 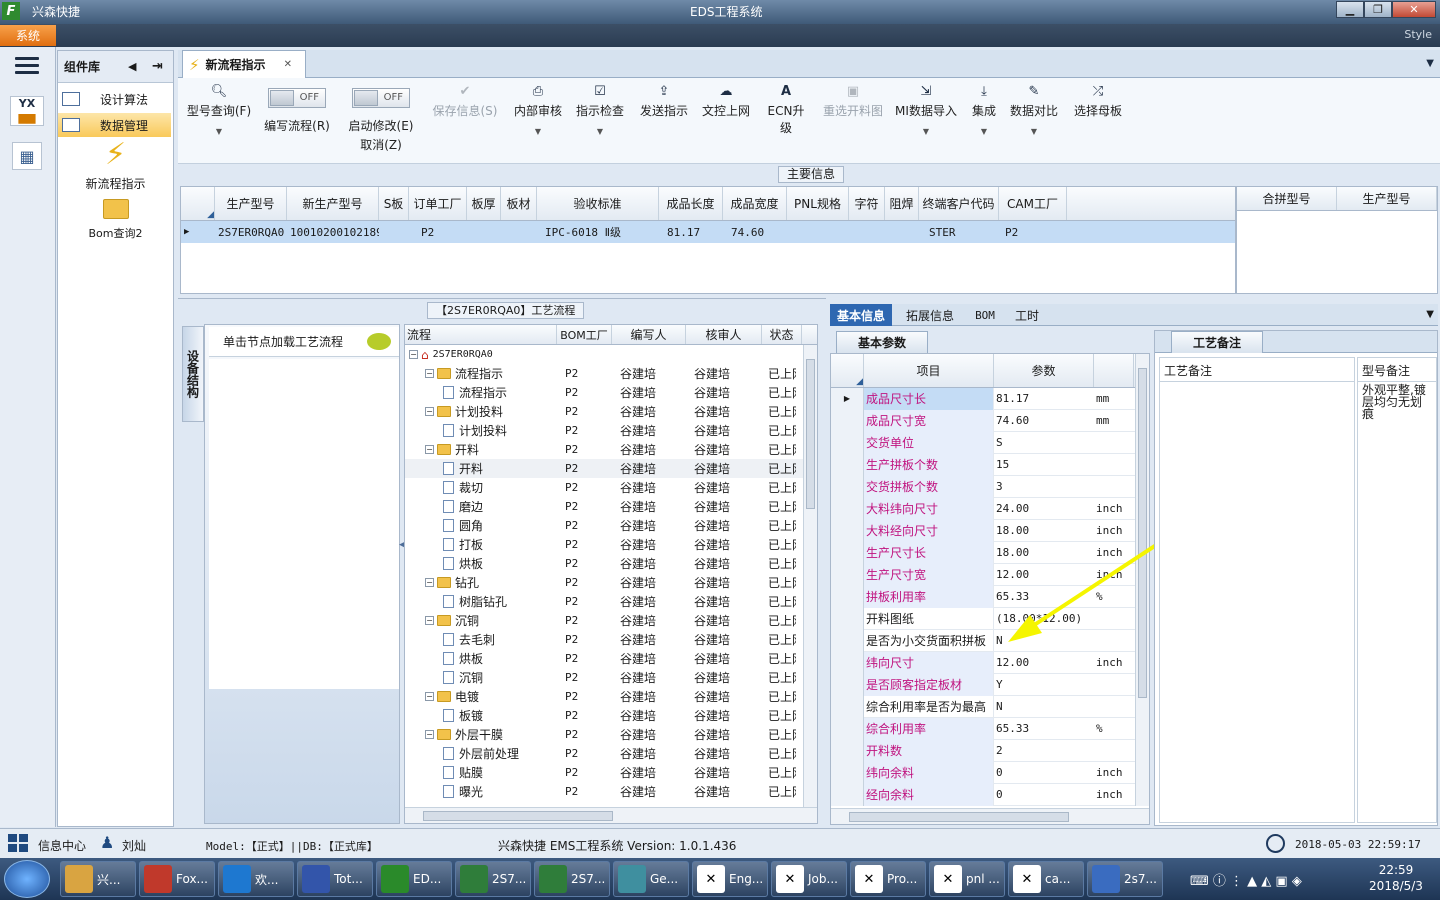 I want to click on system-menu: 系统, so click(x=28, y=35).